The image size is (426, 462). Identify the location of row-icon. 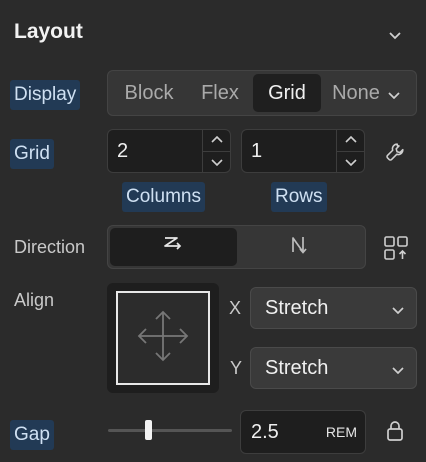
(173, 247).